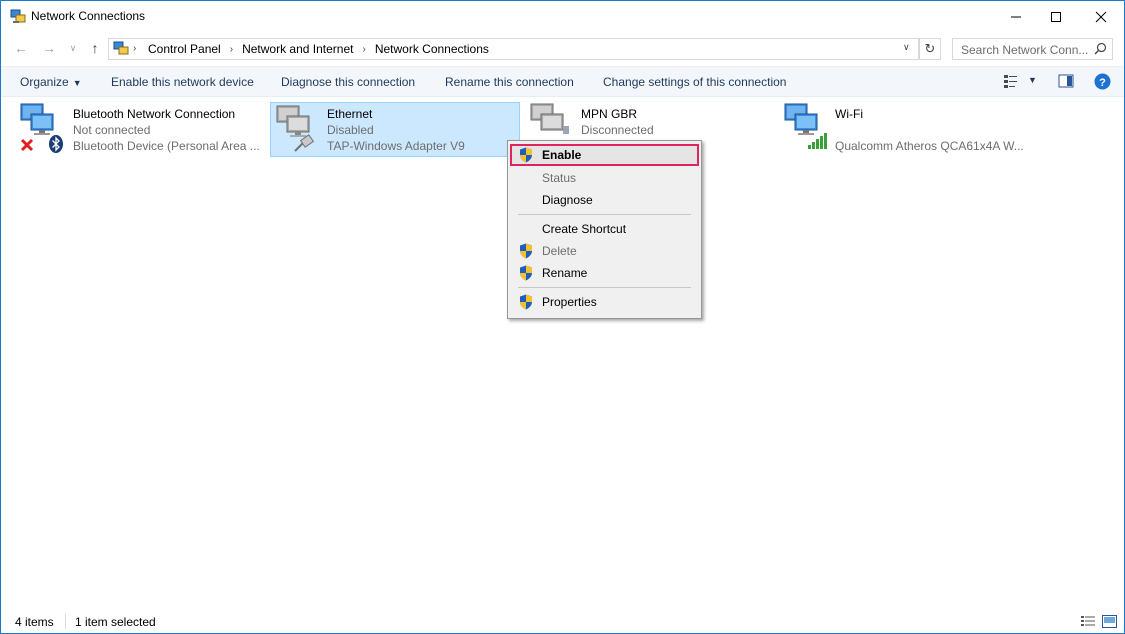  I want to click on menu-item-delete: Delete, so click(604, 251).